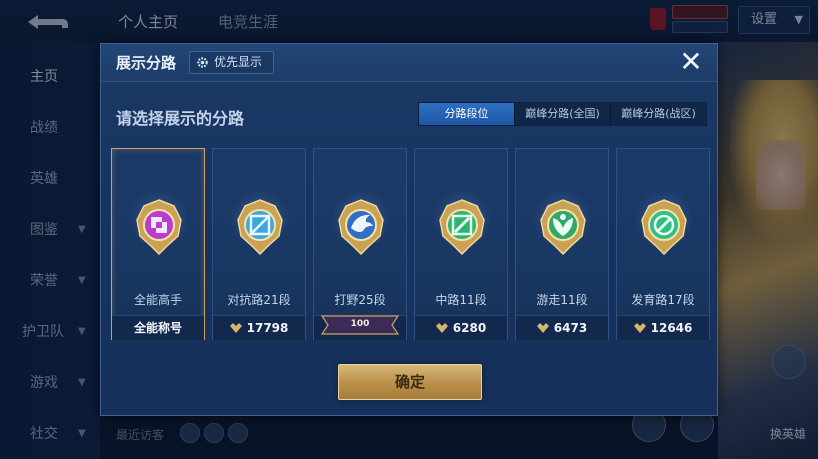 The width and height of the screenshot is (818, 459). What do you see at coordinates (157, 300) in the screenshot?
I see `lane-card-name: 全能高手` at bounding box center [157, 300].